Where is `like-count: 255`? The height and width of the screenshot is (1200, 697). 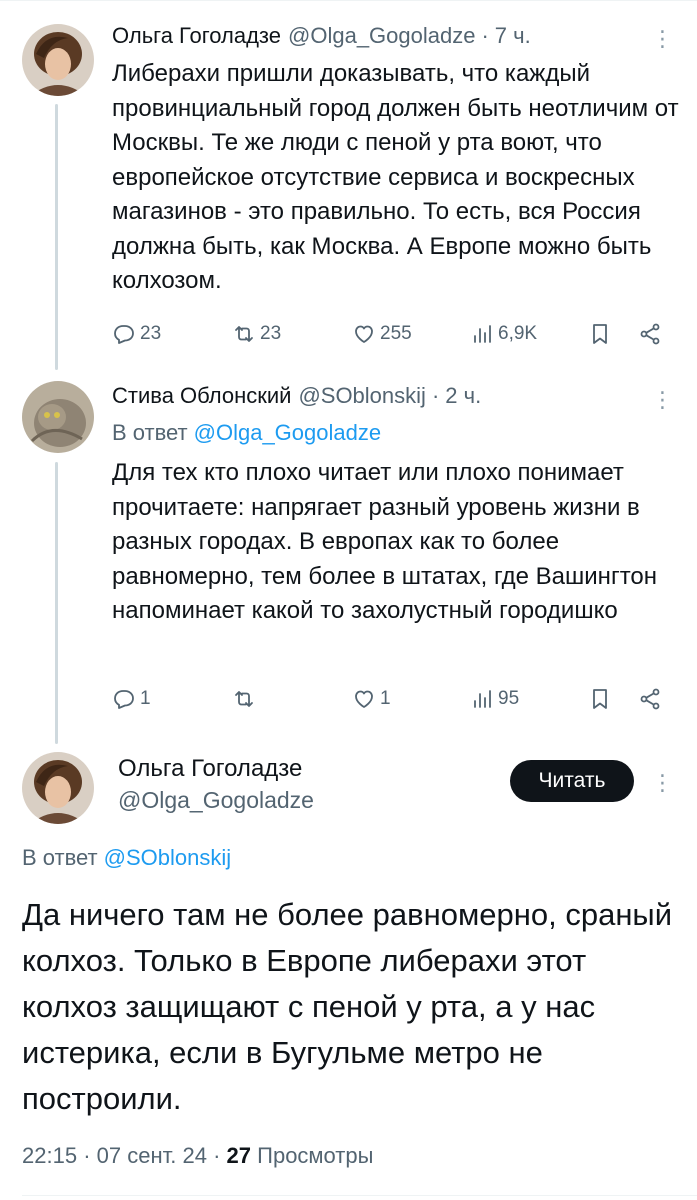
like-count: 255 is located at coordinates (396, 333).